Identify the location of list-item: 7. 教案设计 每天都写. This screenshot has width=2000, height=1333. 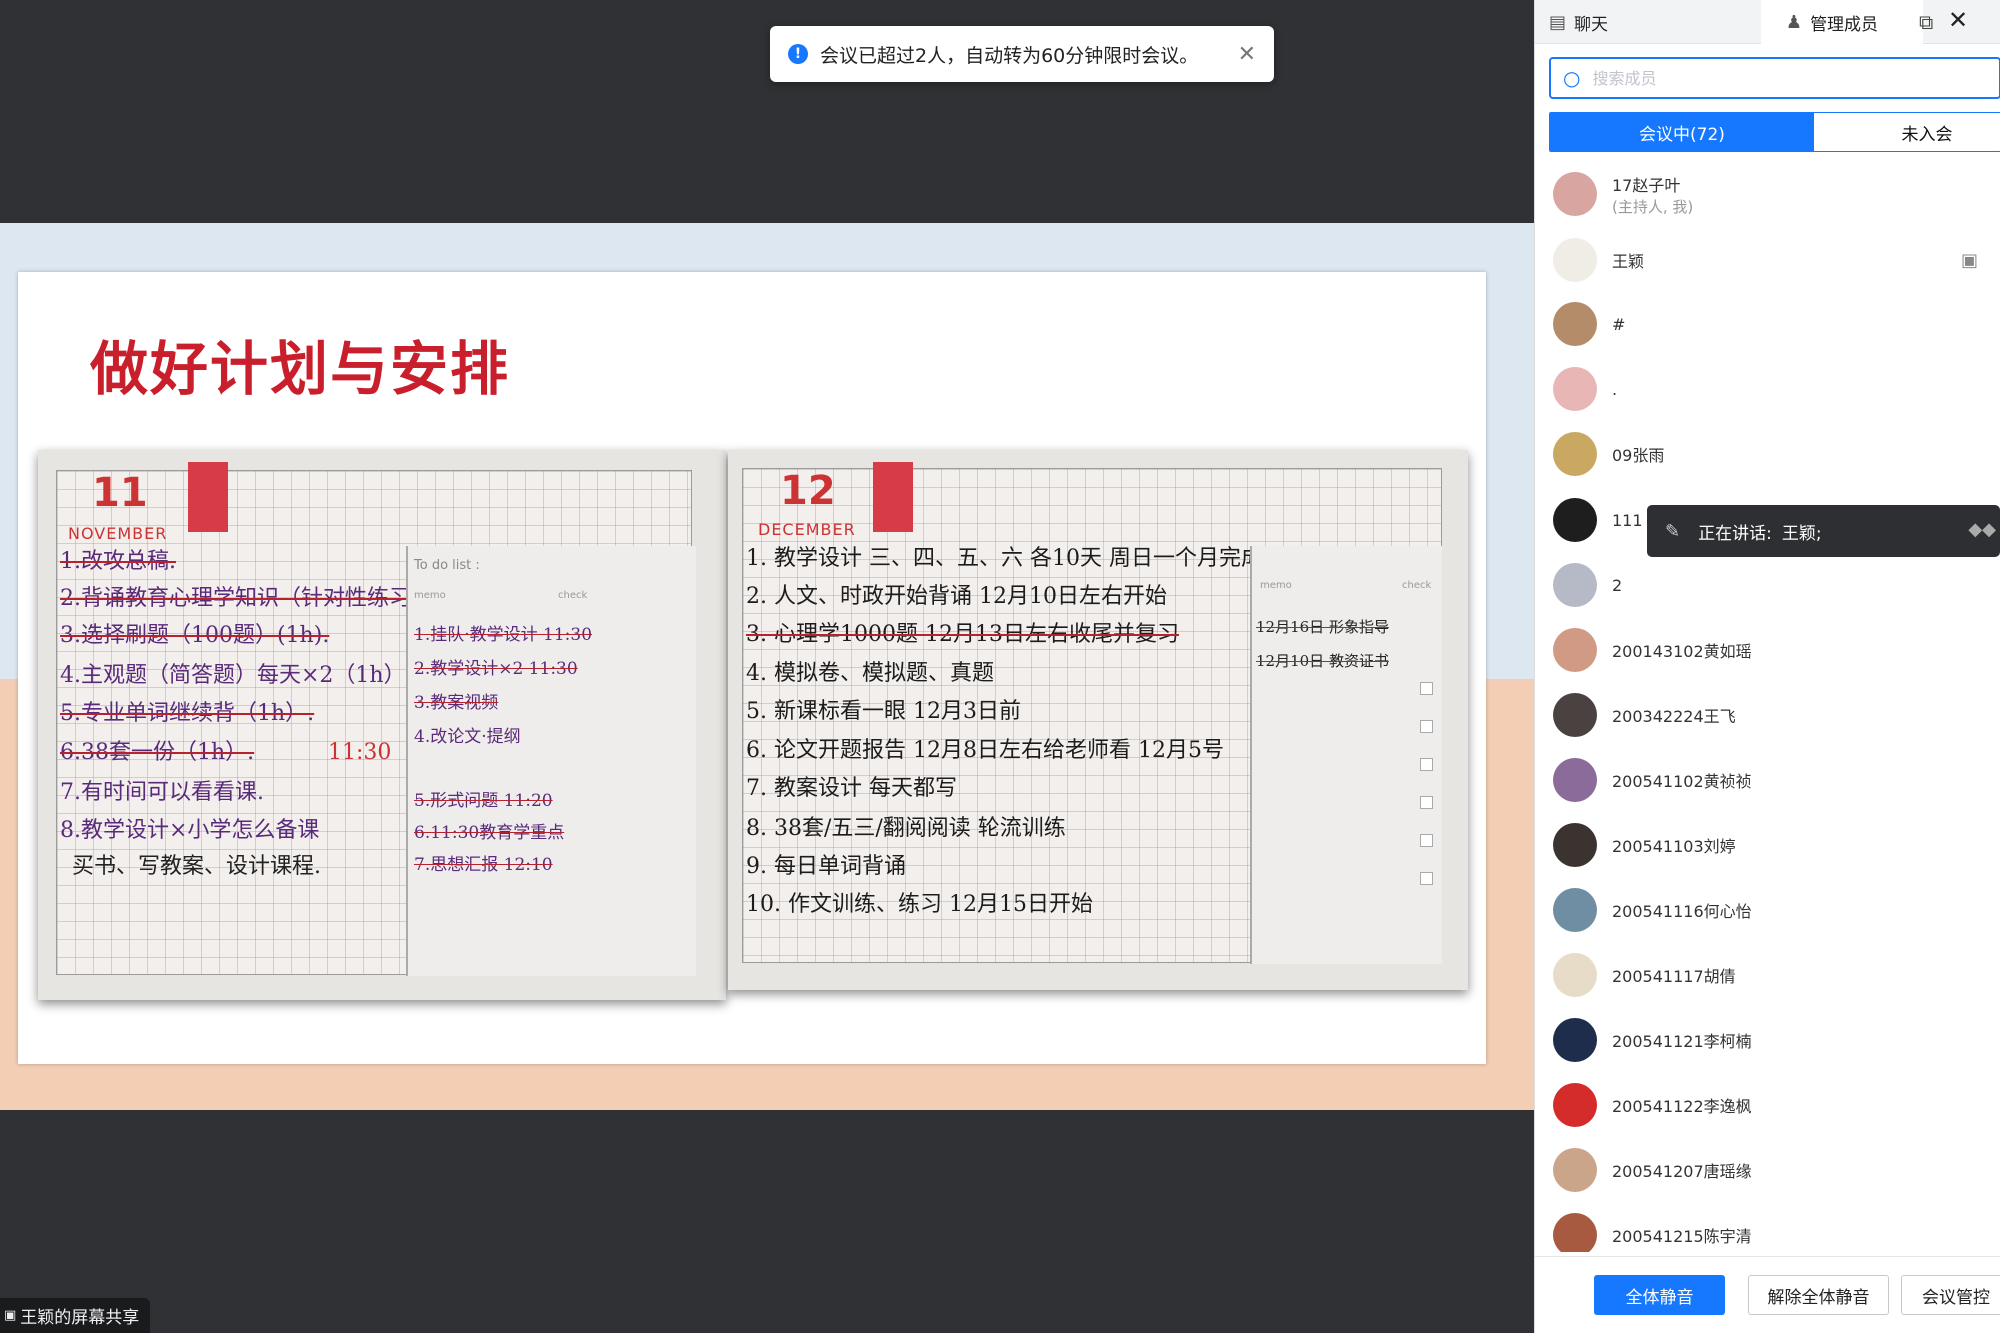
(851, 788).